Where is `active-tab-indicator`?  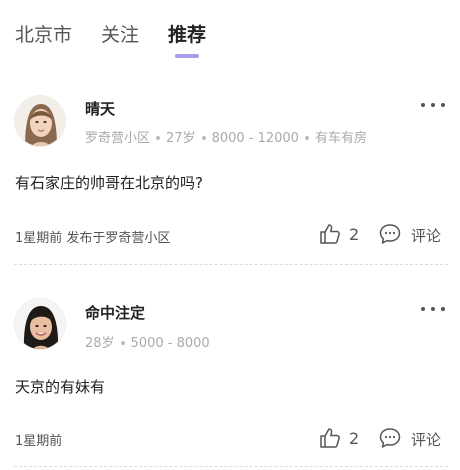
active-tab-indicator is located at coordinates (187, 56).